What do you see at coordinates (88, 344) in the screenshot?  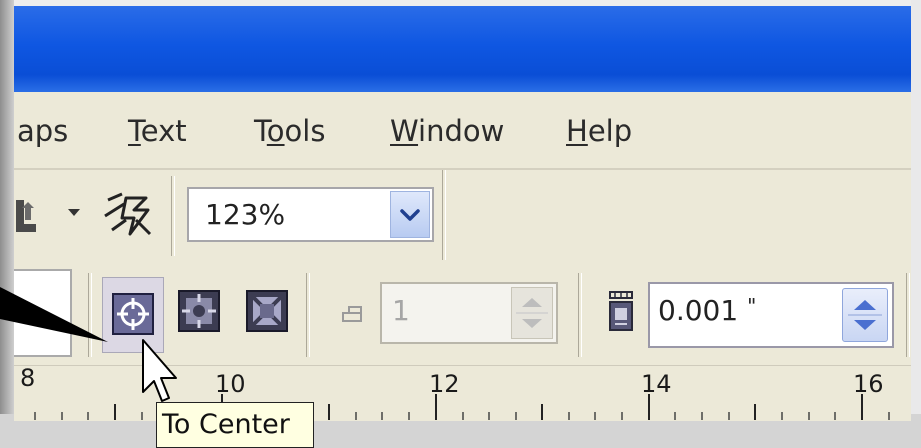 I see `annotation-overlay` at bounding box center [88, 344].